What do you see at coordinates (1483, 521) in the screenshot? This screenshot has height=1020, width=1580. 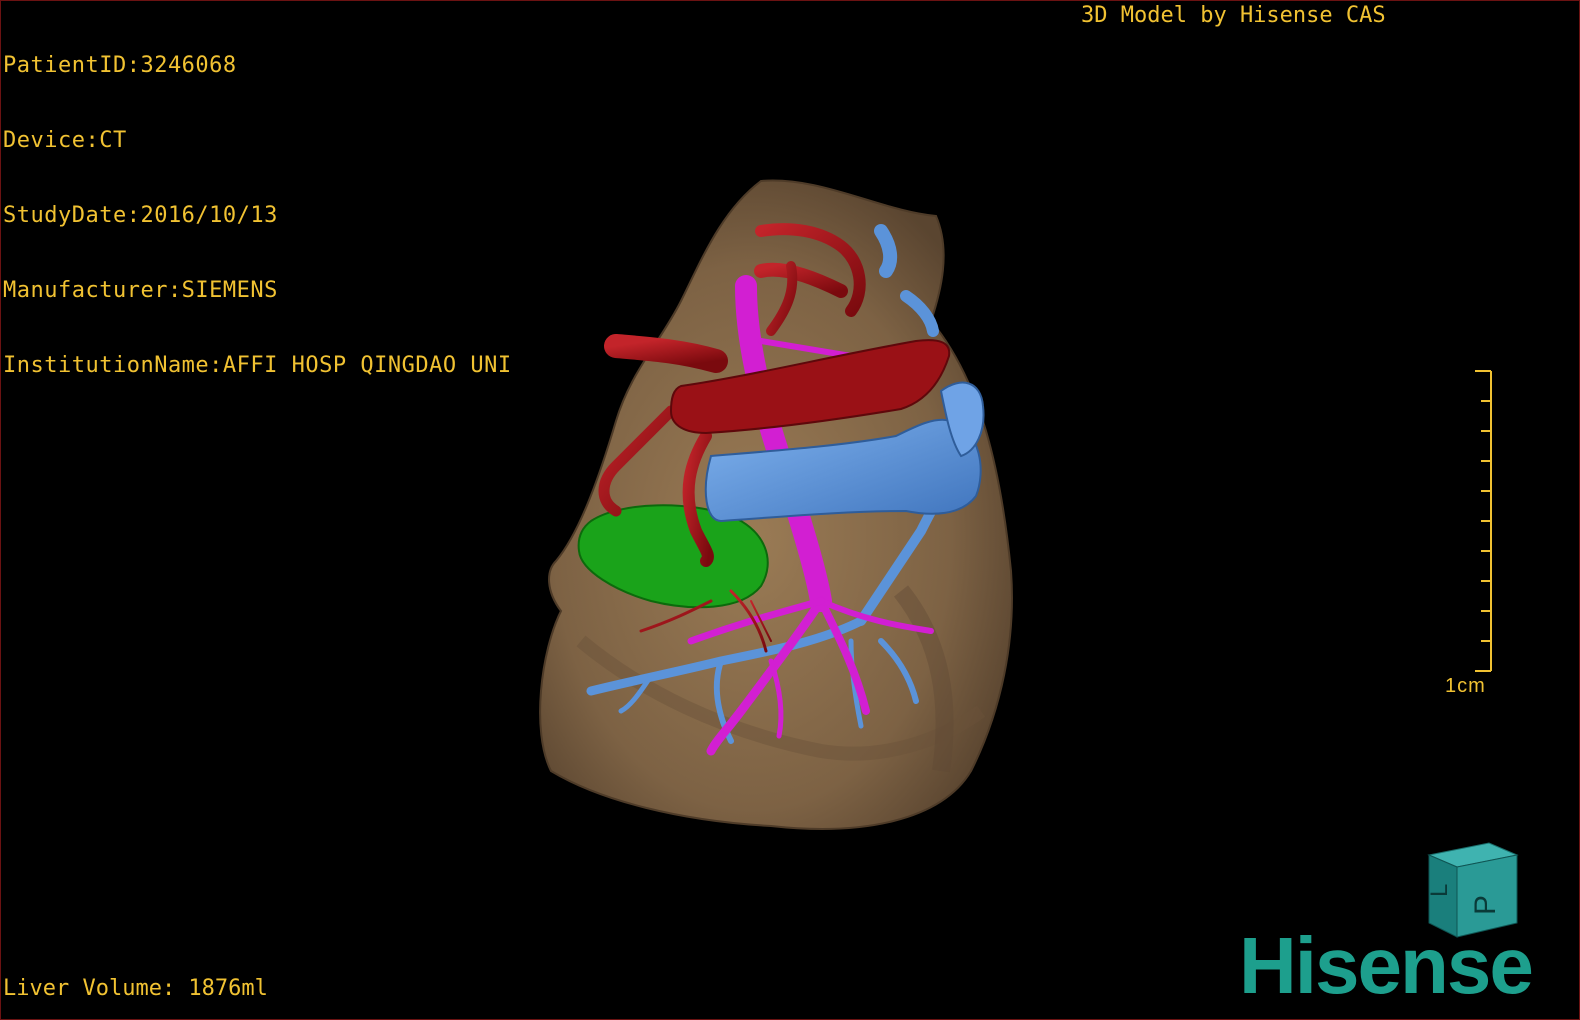 I see `scale-bar` at bounding box center [1483, 521].